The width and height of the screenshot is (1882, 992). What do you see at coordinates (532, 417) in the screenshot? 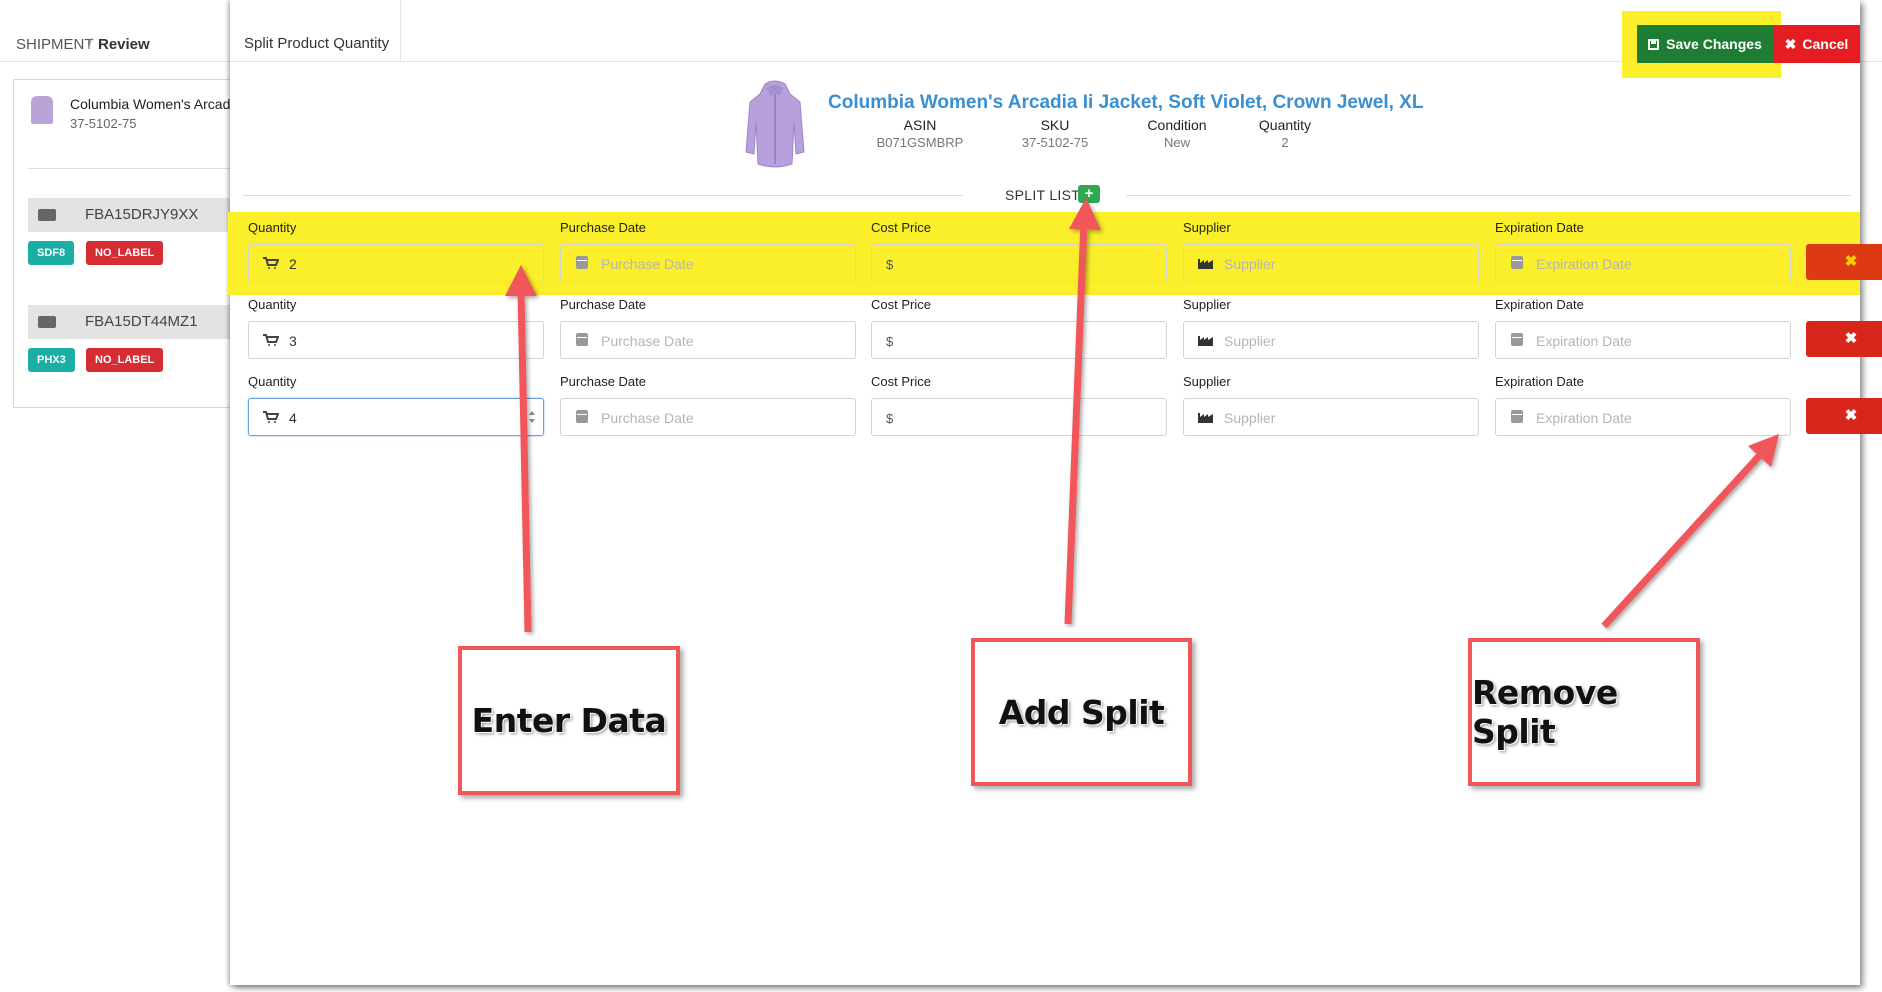
I see `number-spinner-icon` at bounding box center [532, 417].